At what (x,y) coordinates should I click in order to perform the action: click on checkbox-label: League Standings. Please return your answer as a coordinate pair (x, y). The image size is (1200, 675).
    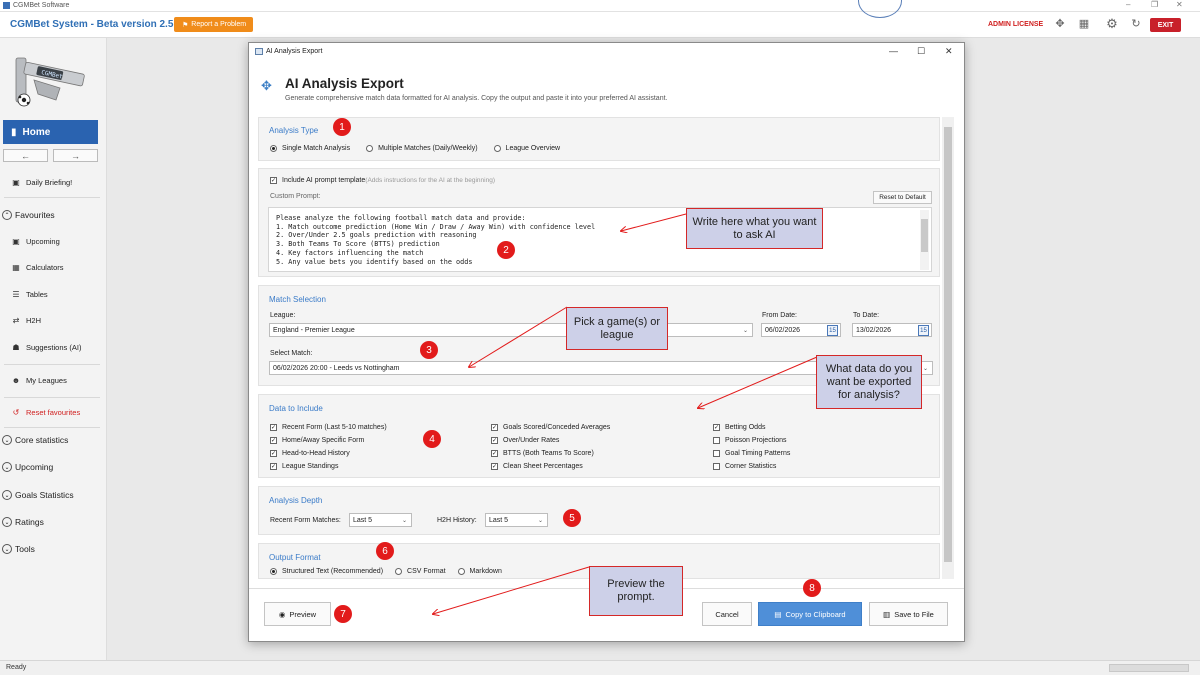
    Looking at the image, I should click on (310, 466).